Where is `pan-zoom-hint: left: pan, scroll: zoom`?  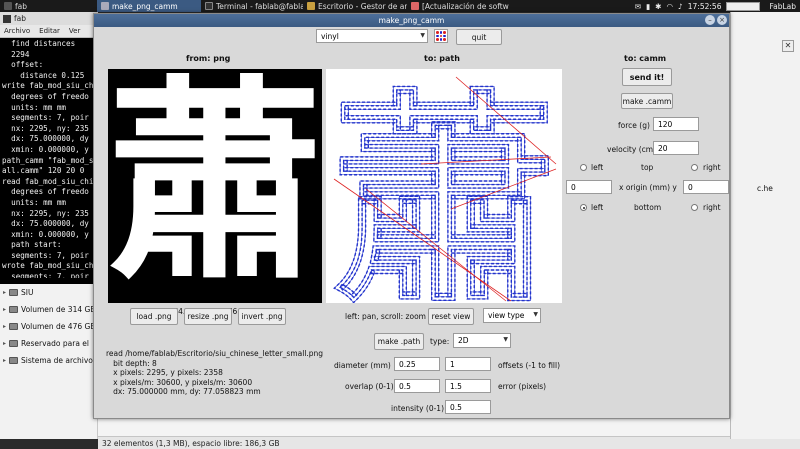
pan-zoom-hint: left: pan, scroll: zoom is located at coordinates (385, 316).